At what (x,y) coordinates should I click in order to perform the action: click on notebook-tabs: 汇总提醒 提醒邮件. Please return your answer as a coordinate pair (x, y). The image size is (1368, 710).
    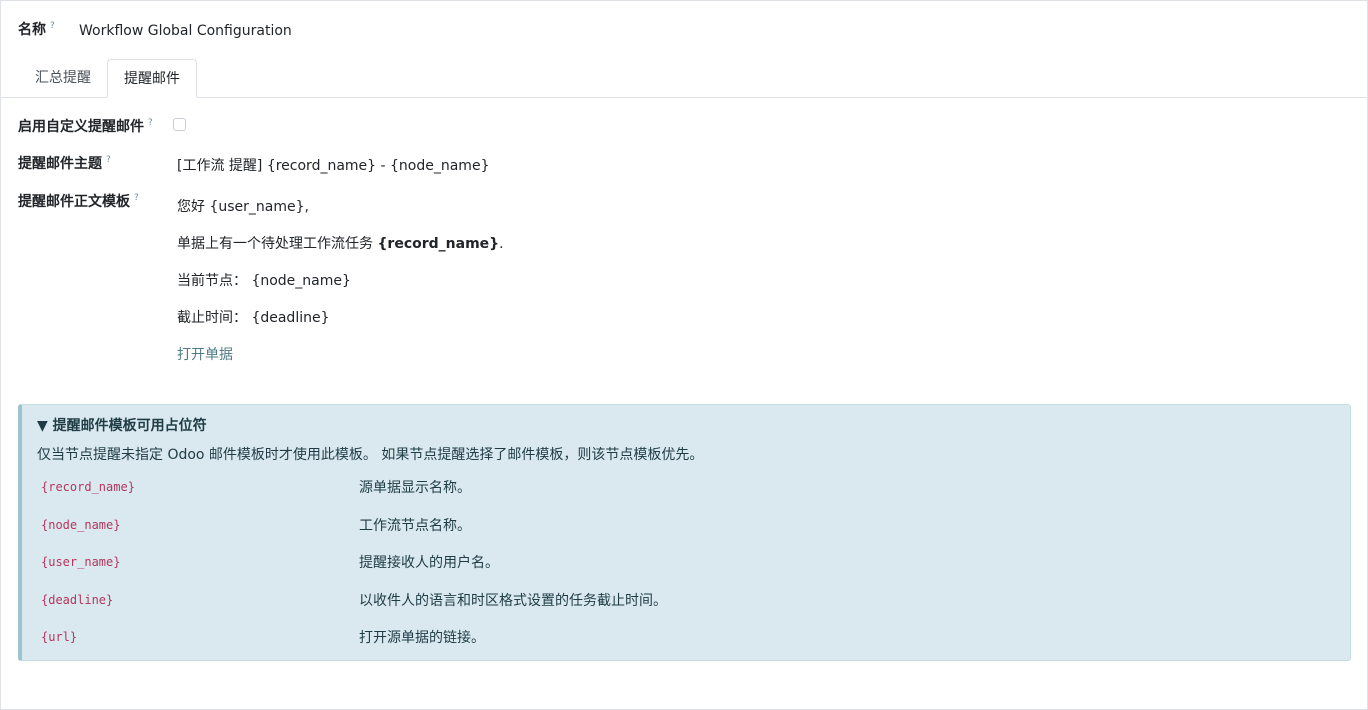
    Looking at the image, I should click on (684, 78).